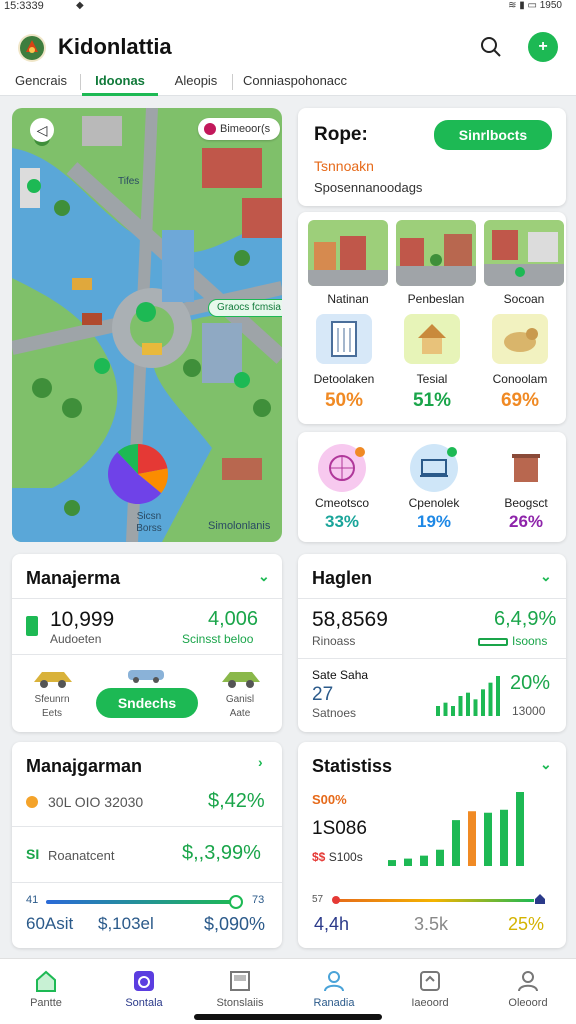 The height and width of the screenshot is (1024, 576). Describe the element at coordinates (430, 991) in the screenshot. I see `nav-item-inbox: Iaeoord` at that location.